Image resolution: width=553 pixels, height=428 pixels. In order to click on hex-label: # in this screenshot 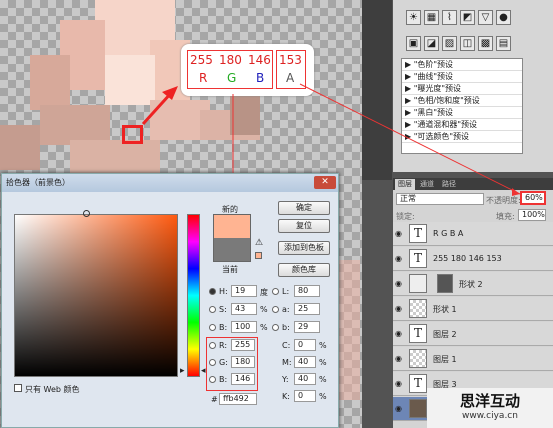, I will do `click(214, 399)`.